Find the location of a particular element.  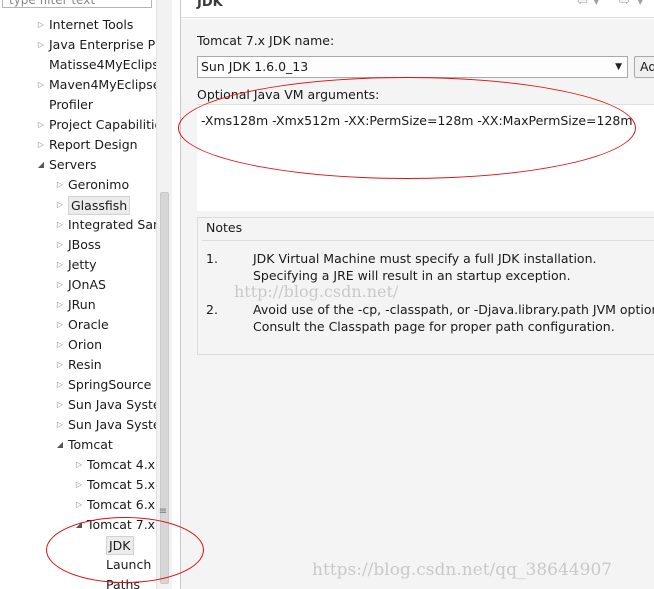

tree-item: ◢ Servers is located at coordinates (78, 165).